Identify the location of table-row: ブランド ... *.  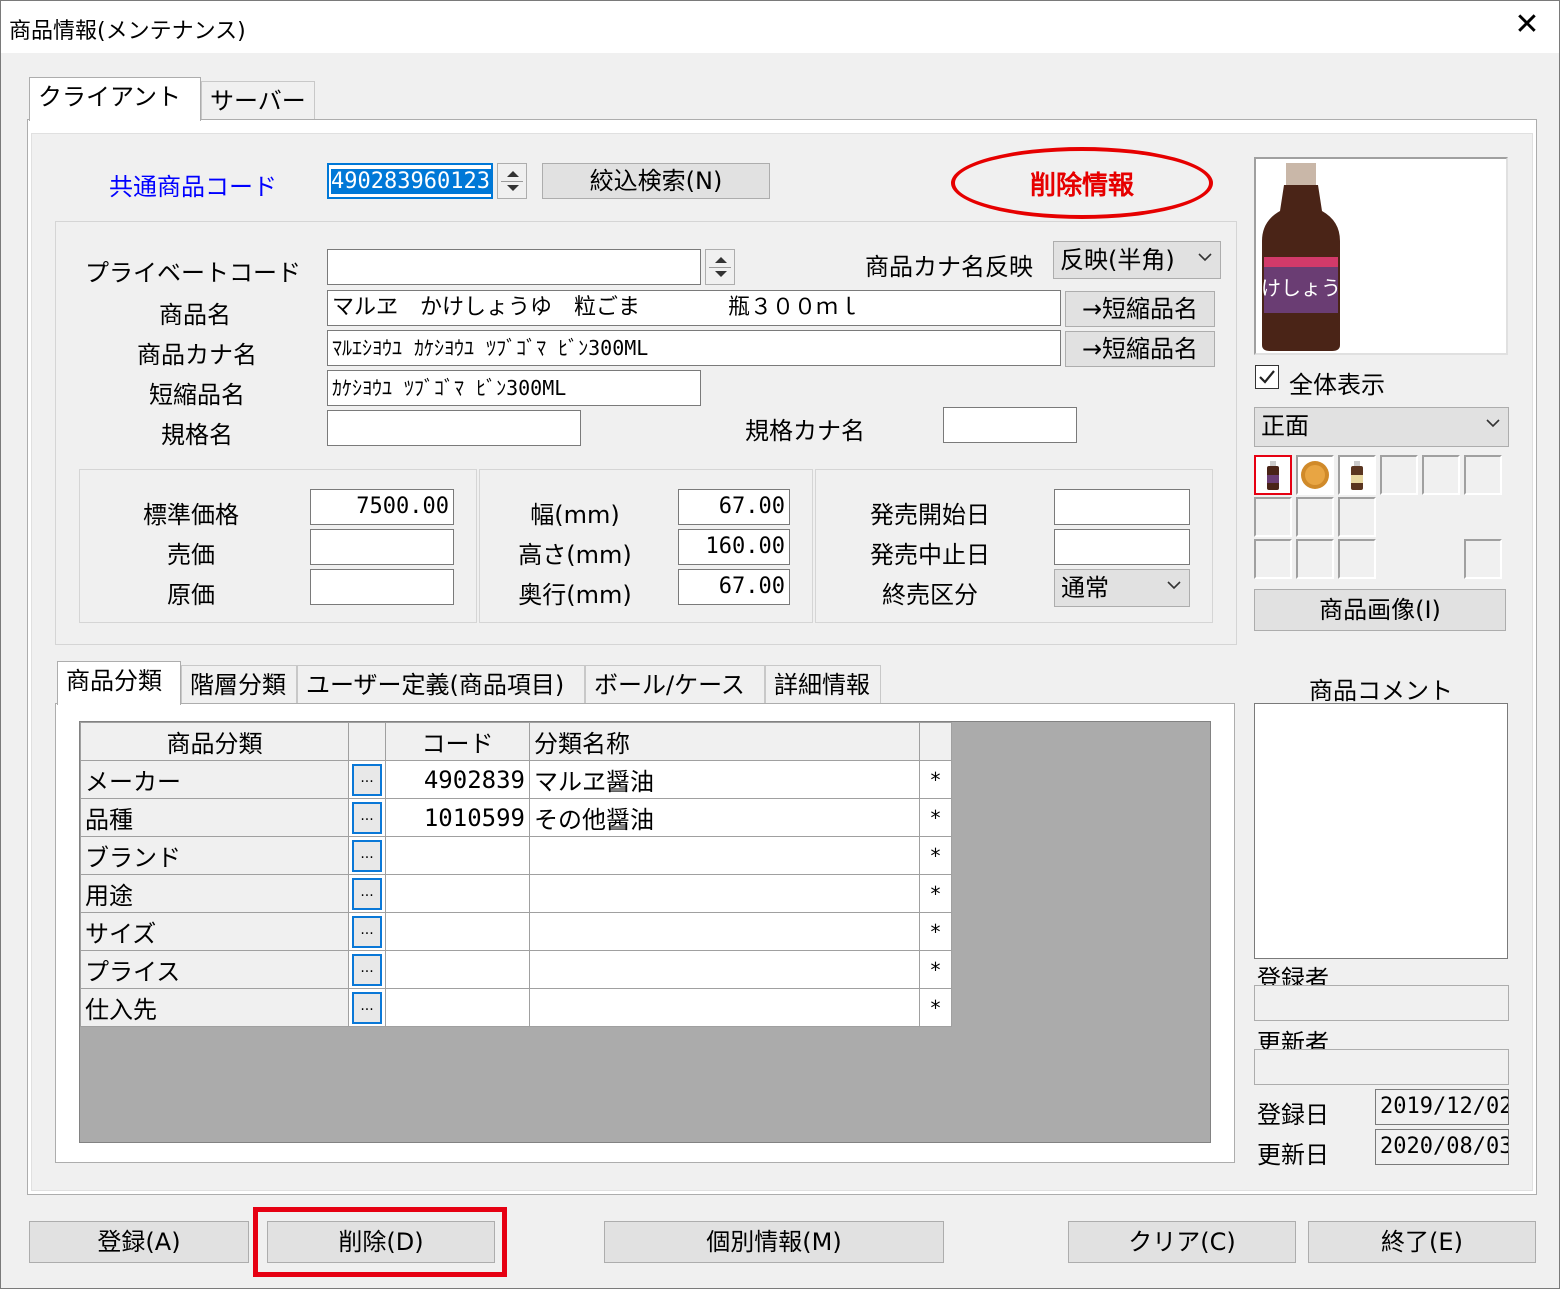
(516, 855).